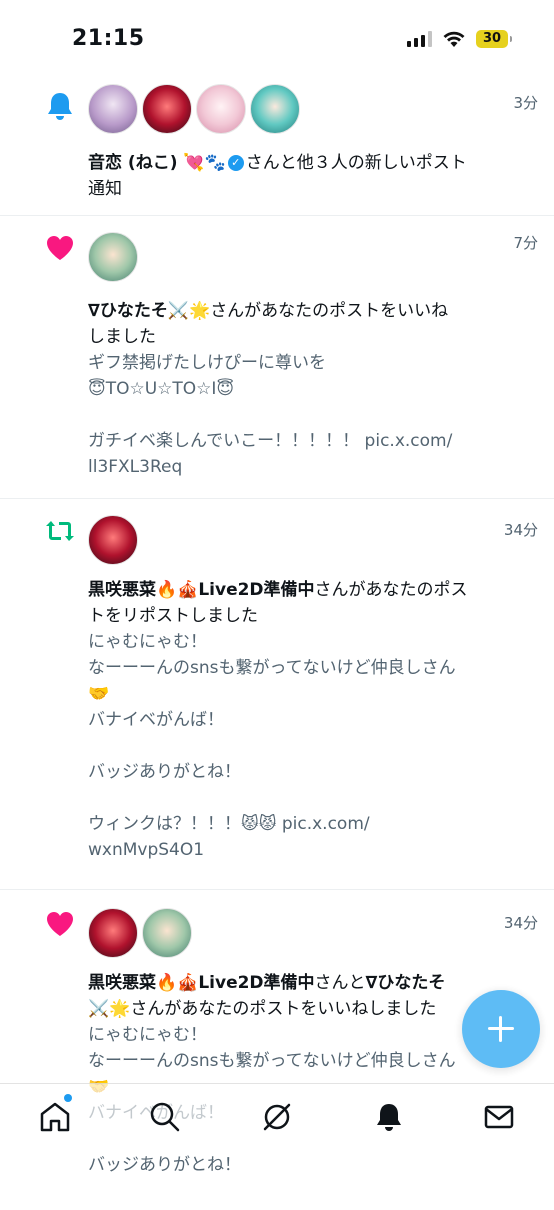  Describe the element at coordinates (55, 1117) in the screenshot. I see `home-icon` at that location.